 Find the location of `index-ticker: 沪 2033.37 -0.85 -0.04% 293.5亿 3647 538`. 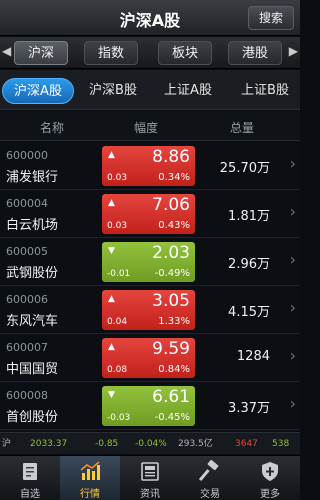

index-ticker: 沪 2033.37 -0.85 -0.04% 293.5亿 3647 538 is located at coordinates (150, 443).